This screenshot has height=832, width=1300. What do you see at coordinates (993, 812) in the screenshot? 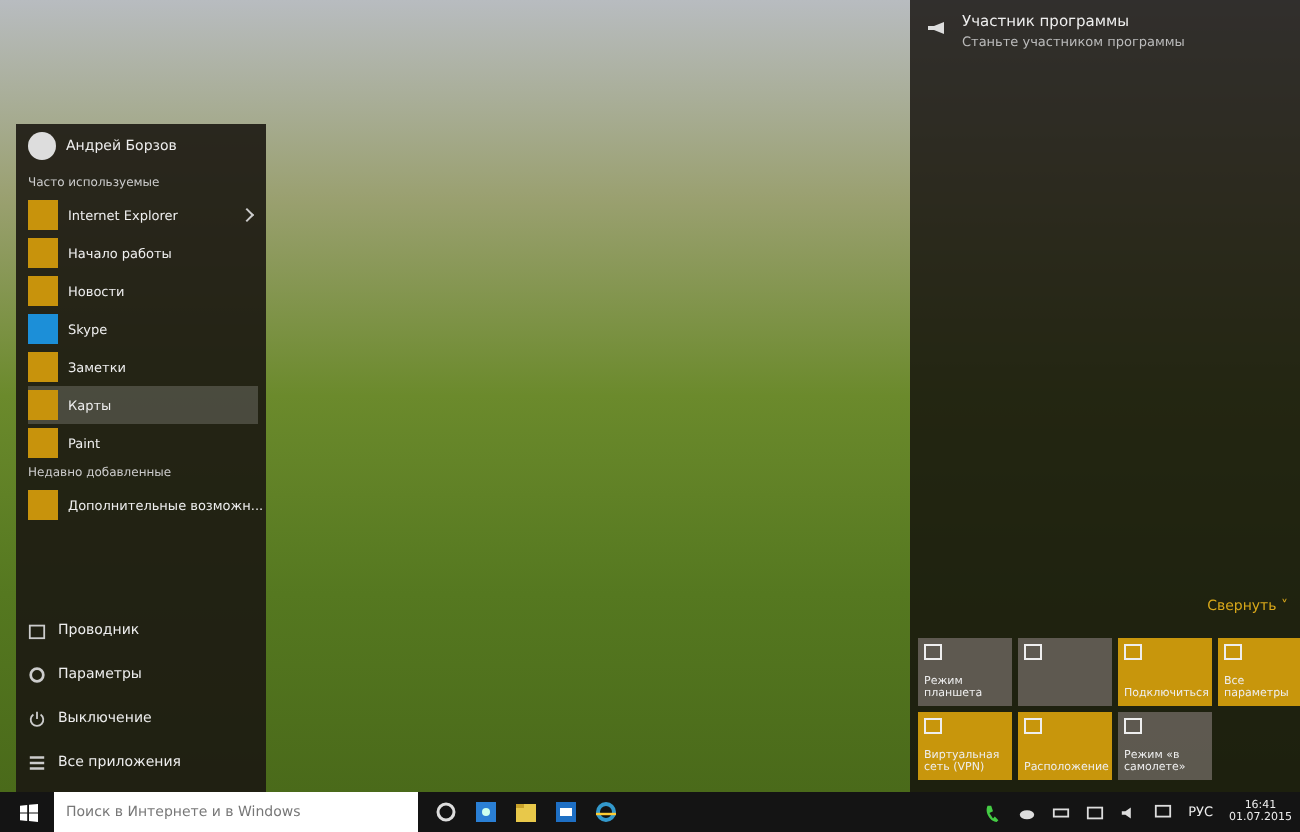
I see `phone-icon` at bounding box center [993, 812].